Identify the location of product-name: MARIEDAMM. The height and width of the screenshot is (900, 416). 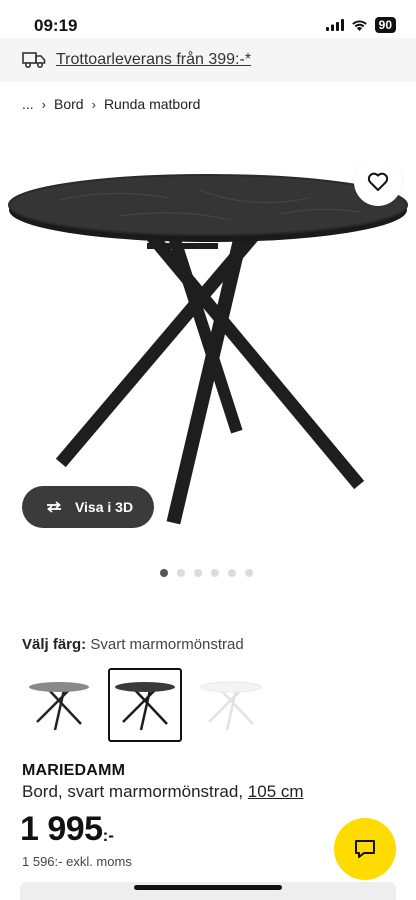
(74, 770).